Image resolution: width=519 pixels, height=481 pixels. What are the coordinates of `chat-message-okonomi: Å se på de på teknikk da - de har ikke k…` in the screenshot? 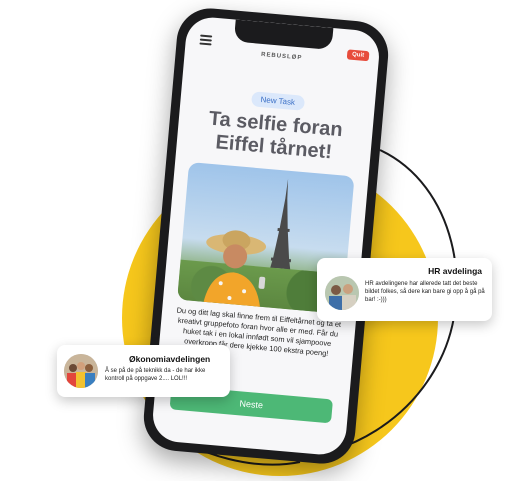 It's located at (155, 375).